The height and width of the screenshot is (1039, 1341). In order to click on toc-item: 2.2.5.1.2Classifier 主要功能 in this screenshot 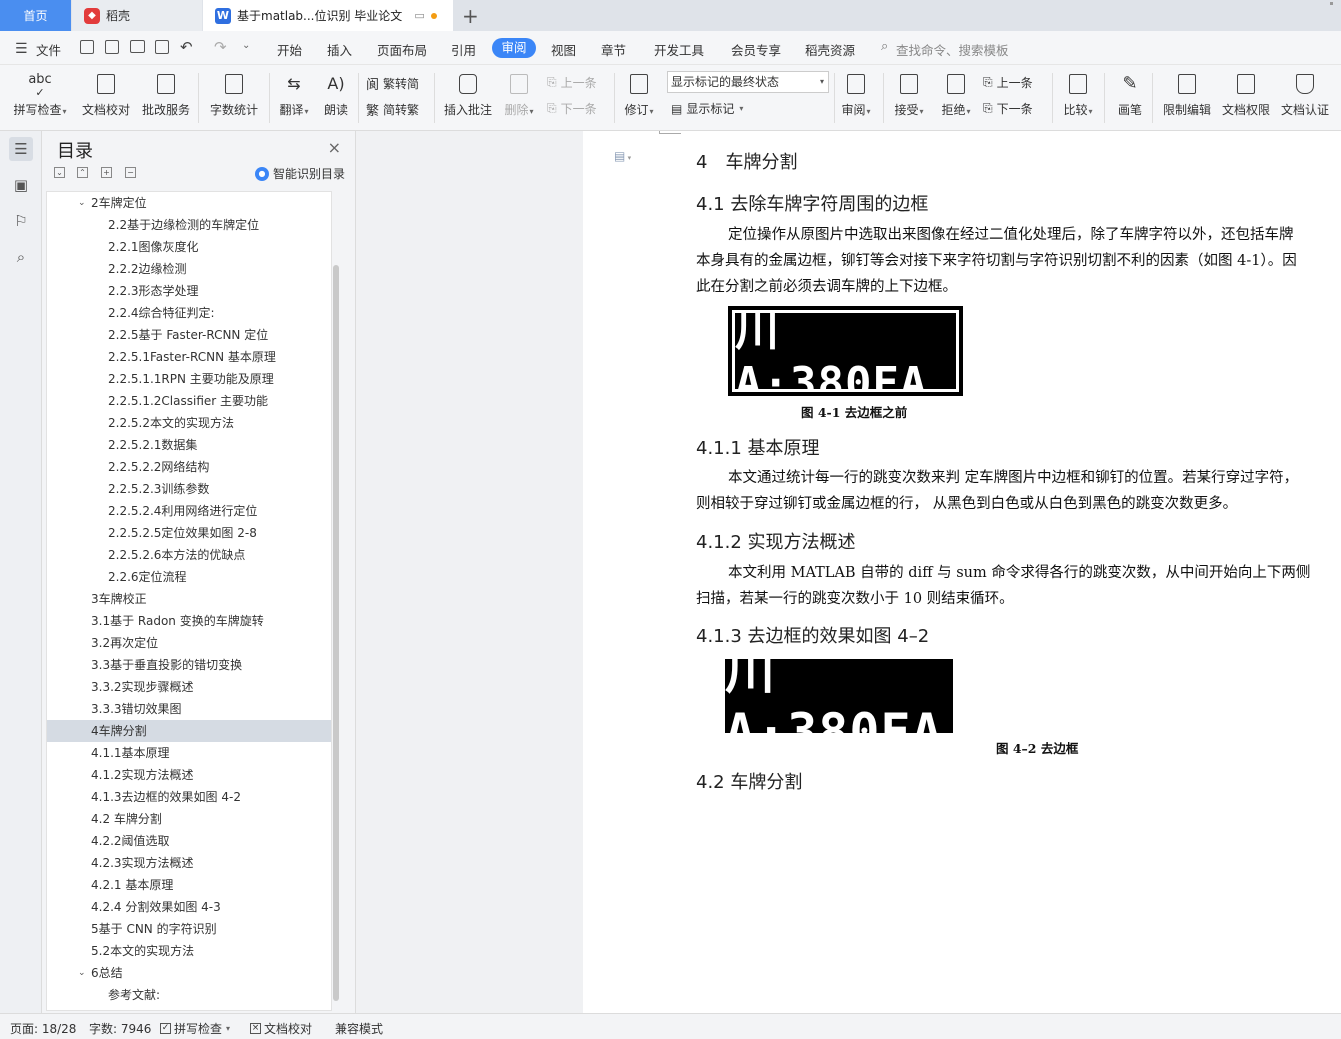, I will do `click(189, 401)`.